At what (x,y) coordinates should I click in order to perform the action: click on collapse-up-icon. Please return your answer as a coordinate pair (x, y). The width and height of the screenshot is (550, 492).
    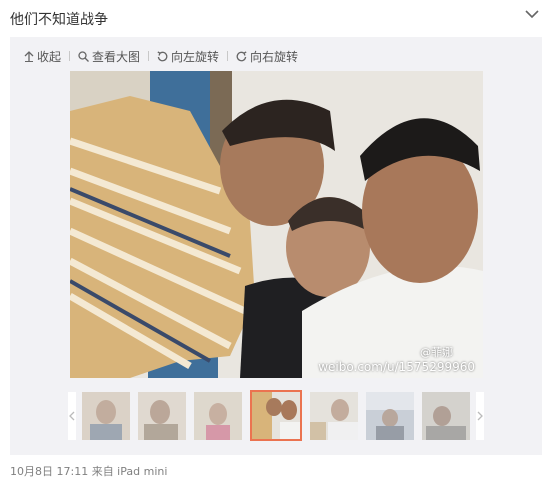
    Looking at the image, I should click on (29, 56).